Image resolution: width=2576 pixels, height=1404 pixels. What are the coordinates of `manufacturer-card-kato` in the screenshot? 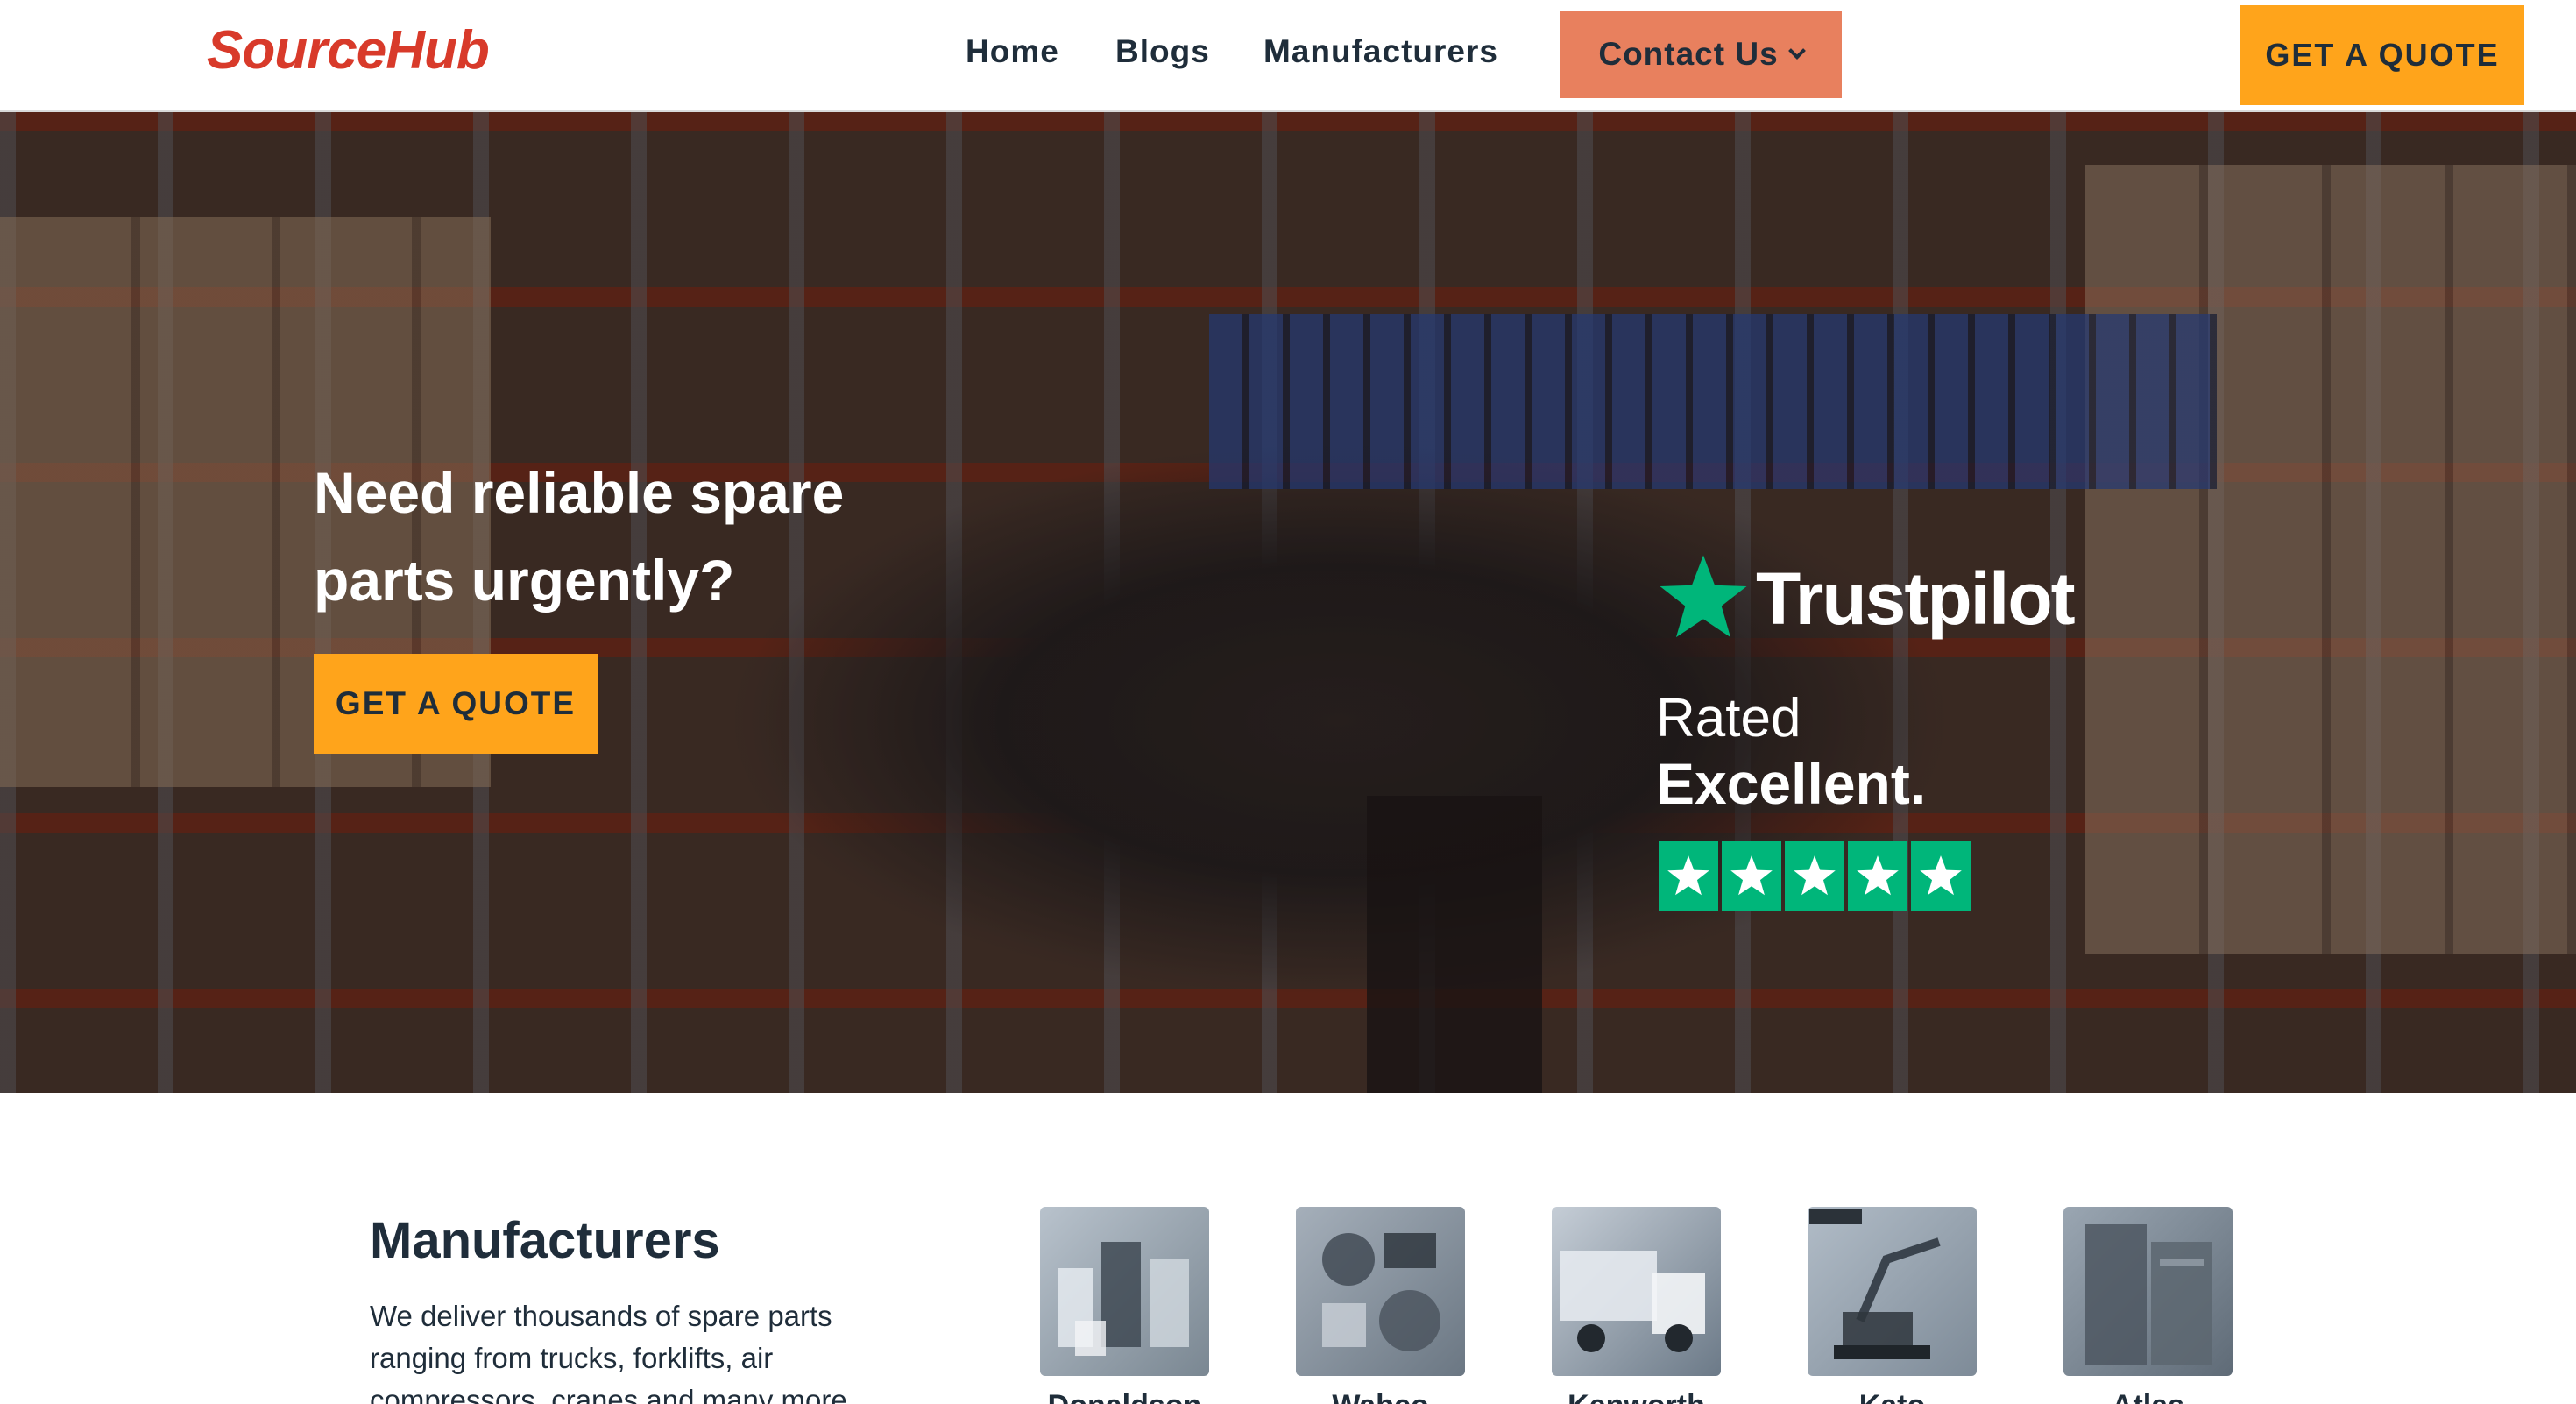 It's located at (1892, 1291).